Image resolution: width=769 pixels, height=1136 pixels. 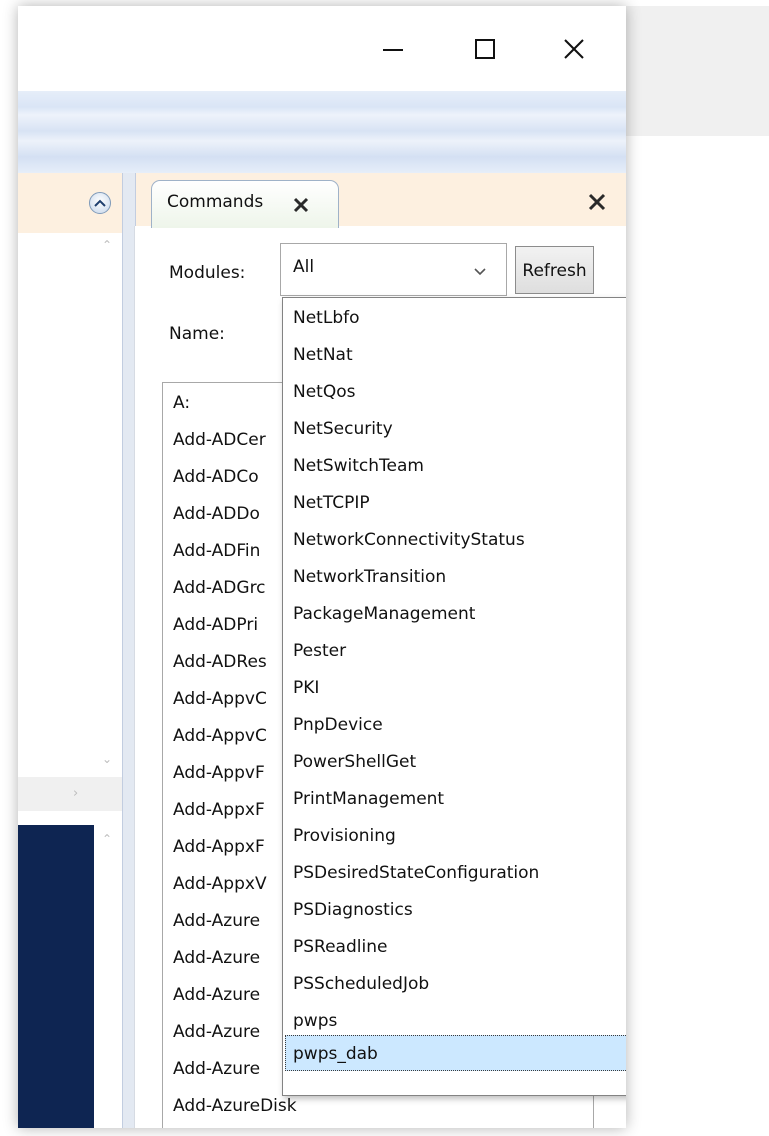 I want to click on dropdown-item: NetQos, so click(x=324, y=392).